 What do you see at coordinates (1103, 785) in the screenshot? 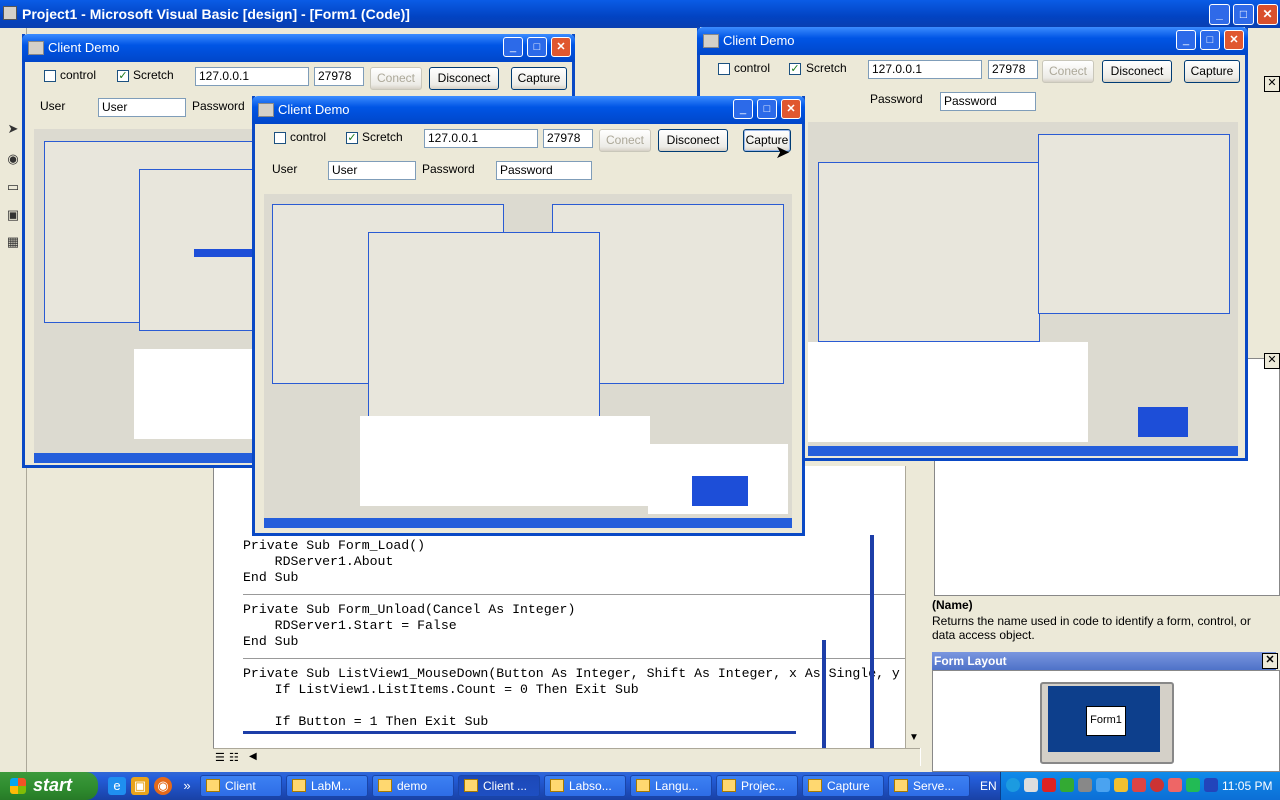
I see `tray-messenger-icon` at bounding box center [1103, 785].